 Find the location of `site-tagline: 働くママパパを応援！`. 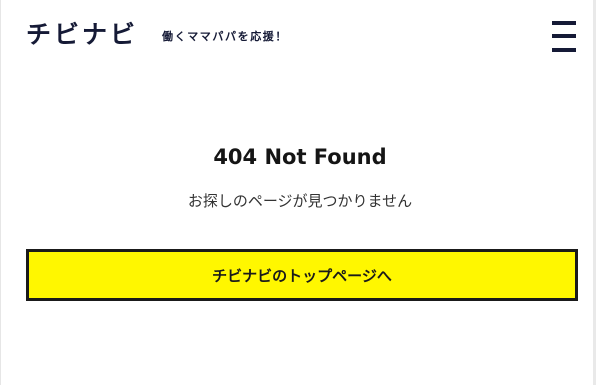

site-tagline: 働くママパパを応援！ is located at coordinates (225, 36).